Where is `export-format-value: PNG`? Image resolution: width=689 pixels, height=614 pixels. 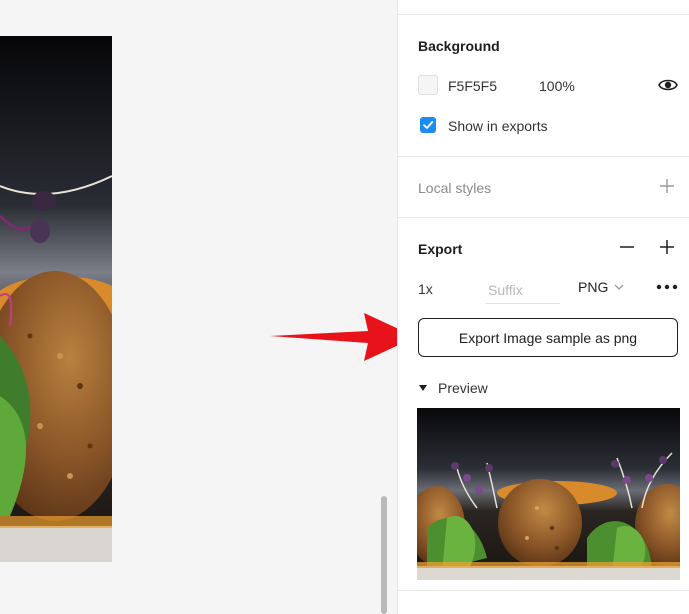 export-format-value: PNG is located at coordinates (593, 287).